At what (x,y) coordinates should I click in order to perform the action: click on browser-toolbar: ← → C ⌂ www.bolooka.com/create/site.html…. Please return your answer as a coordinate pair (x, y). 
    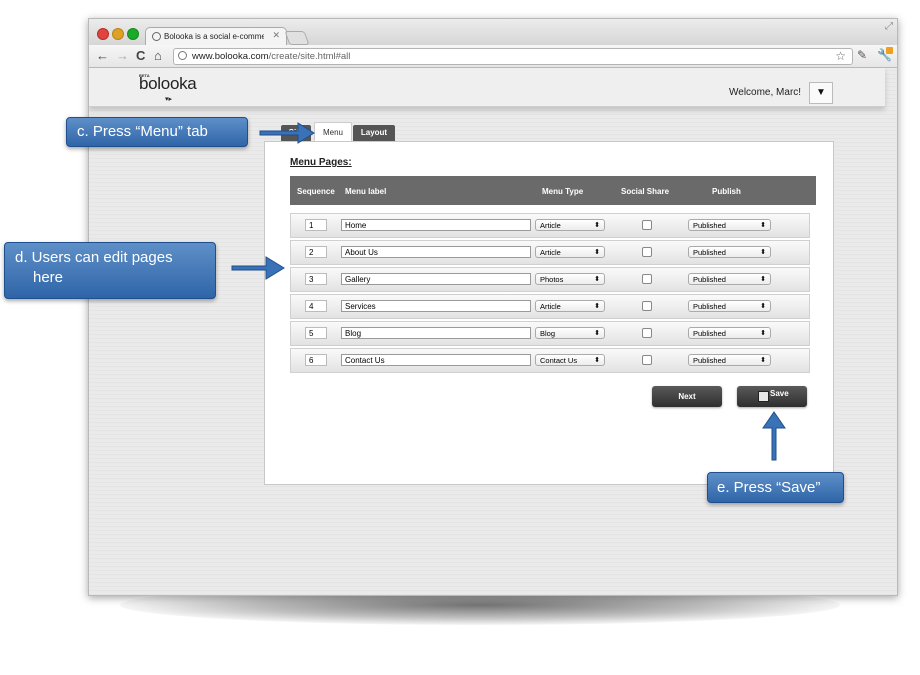
    Looking at the image, I should click on (493, 56).